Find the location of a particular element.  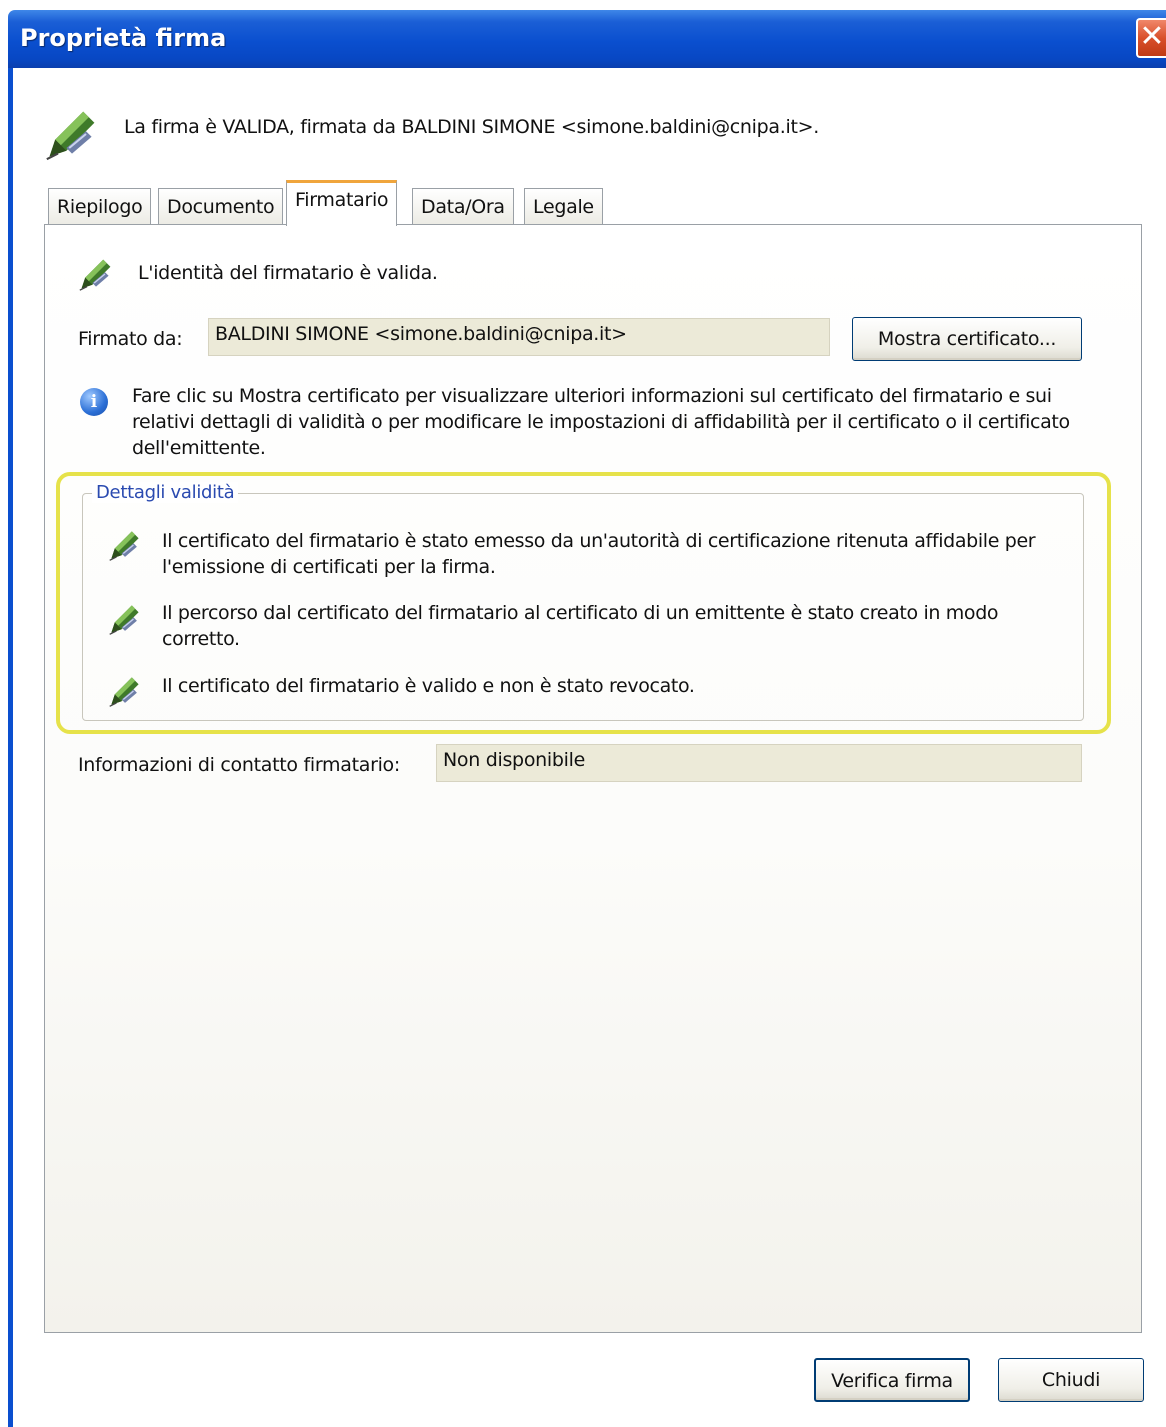

contact-info-label: Informazioni di contatto firmatario: is located at coordinates (239, 765).